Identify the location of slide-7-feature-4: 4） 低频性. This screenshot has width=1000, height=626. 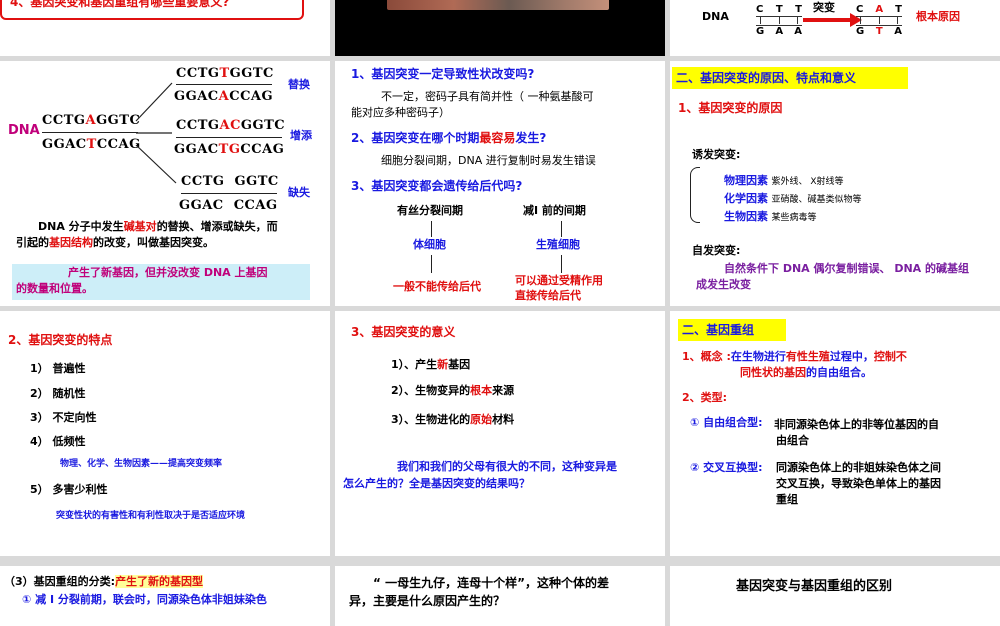
(58, 441).